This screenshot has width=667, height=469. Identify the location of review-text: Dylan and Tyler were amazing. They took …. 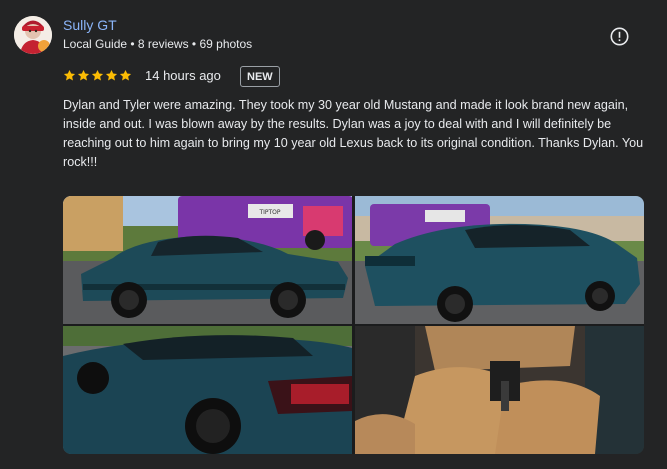
(353, 133).